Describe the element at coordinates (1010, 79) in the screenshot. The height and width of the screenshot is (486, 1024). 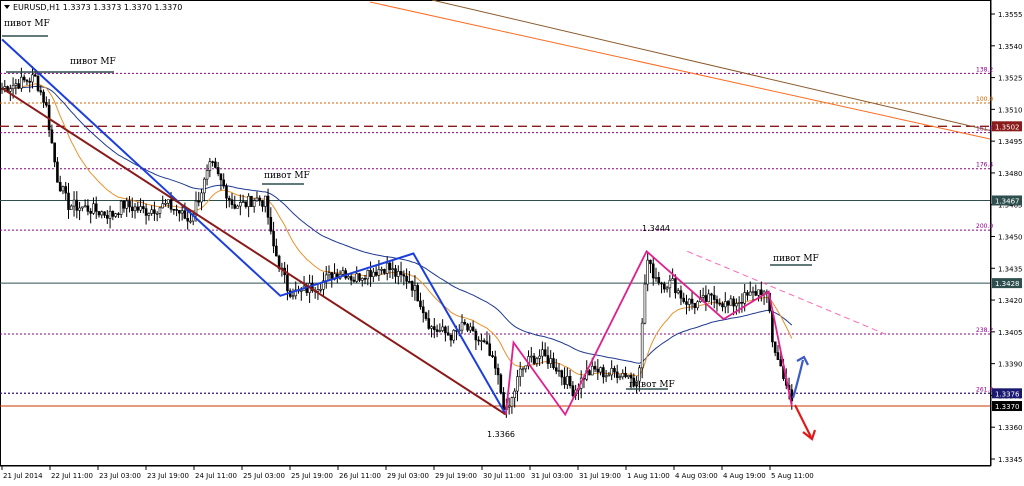
I see `price-tick-label: 1.3525` at that location.